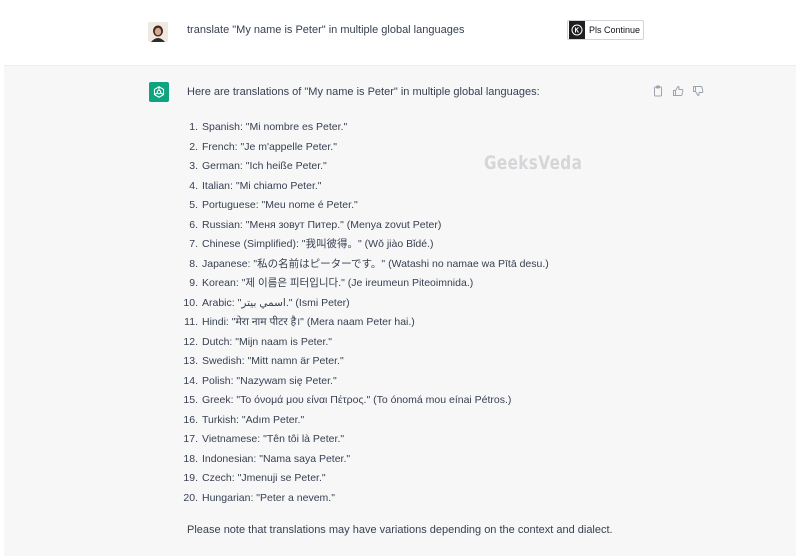 This screenshot has height=556, width=800. Describe the element at coordinates (356, 187) in the screenshot. I see `list-item: 4. Italian: "Mi chiamo Peter."` at that location.